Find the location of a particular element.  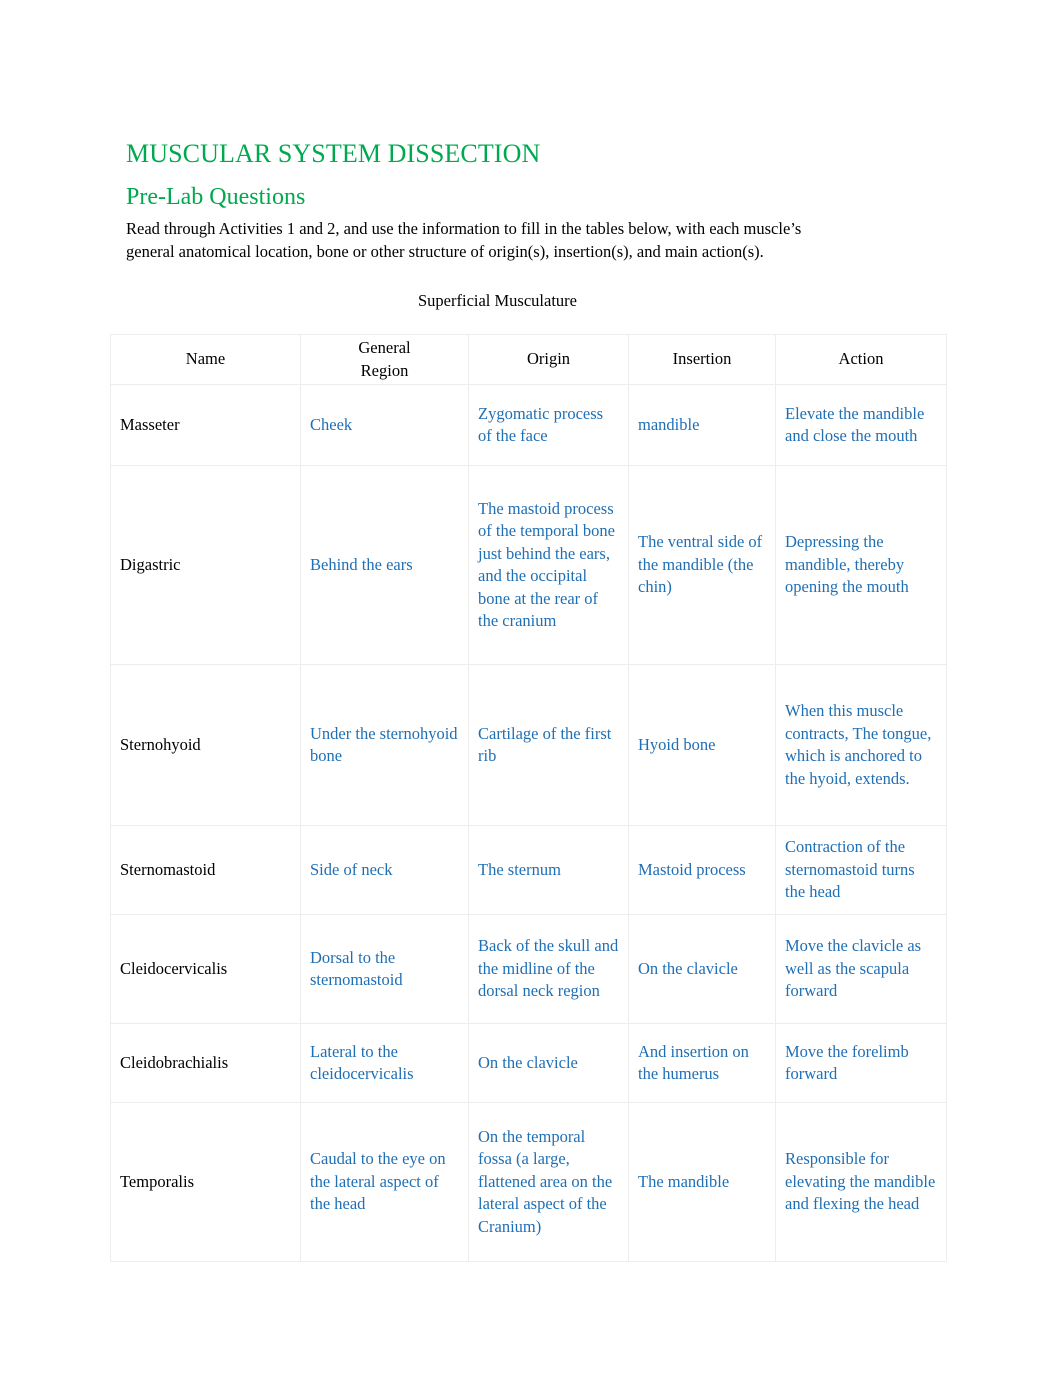

cell-insertion: Hyoid bone is located at coordinates (702, 745).